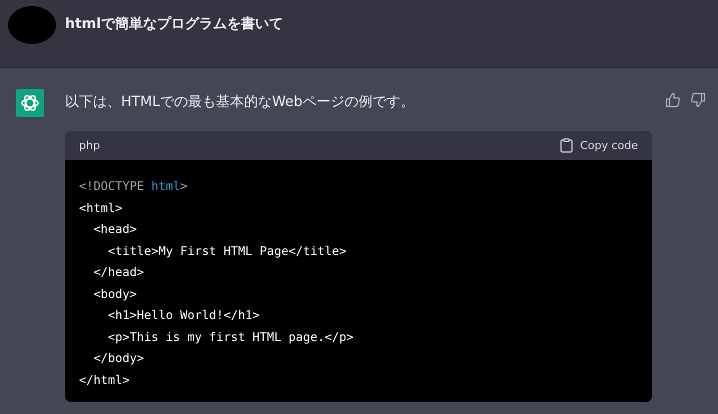  Describe the element at coordinates (30, 103) in the screenshot. I see `chatbot-logo-icon` at that location.